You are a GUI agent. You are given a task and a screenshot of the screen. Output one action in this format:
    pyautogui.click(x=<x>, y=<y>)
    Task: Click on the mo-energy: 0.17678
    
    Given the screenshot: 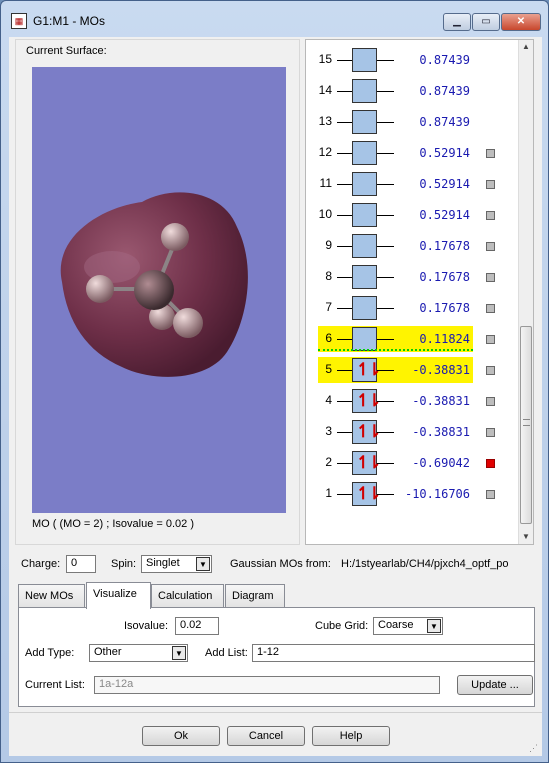 What is the action you would take?
    pyautogui.click(x=444, y=246)
    